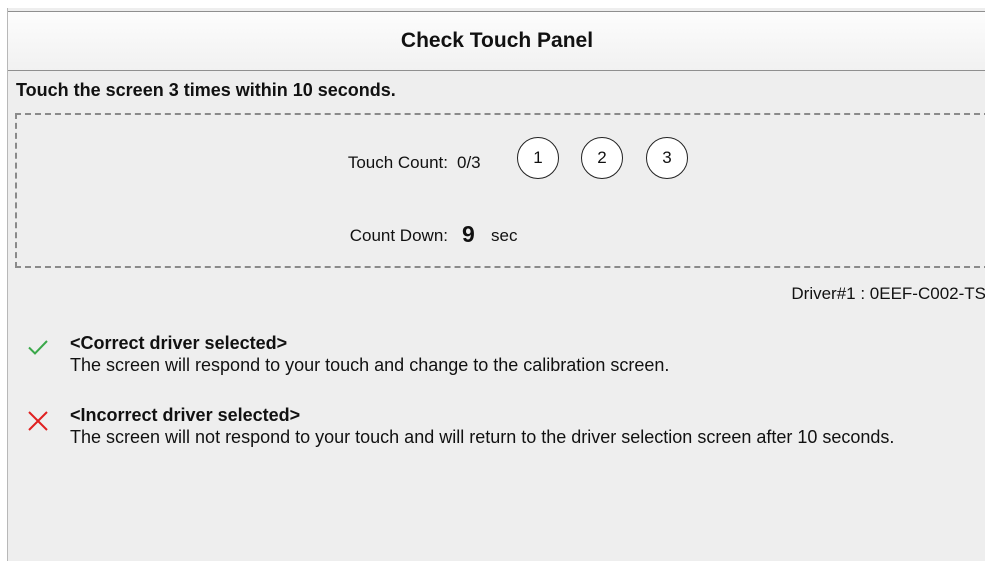  I want to click on driver-id-text: Driver#1 : 0EEF-C002-TS, so click(888, 293).